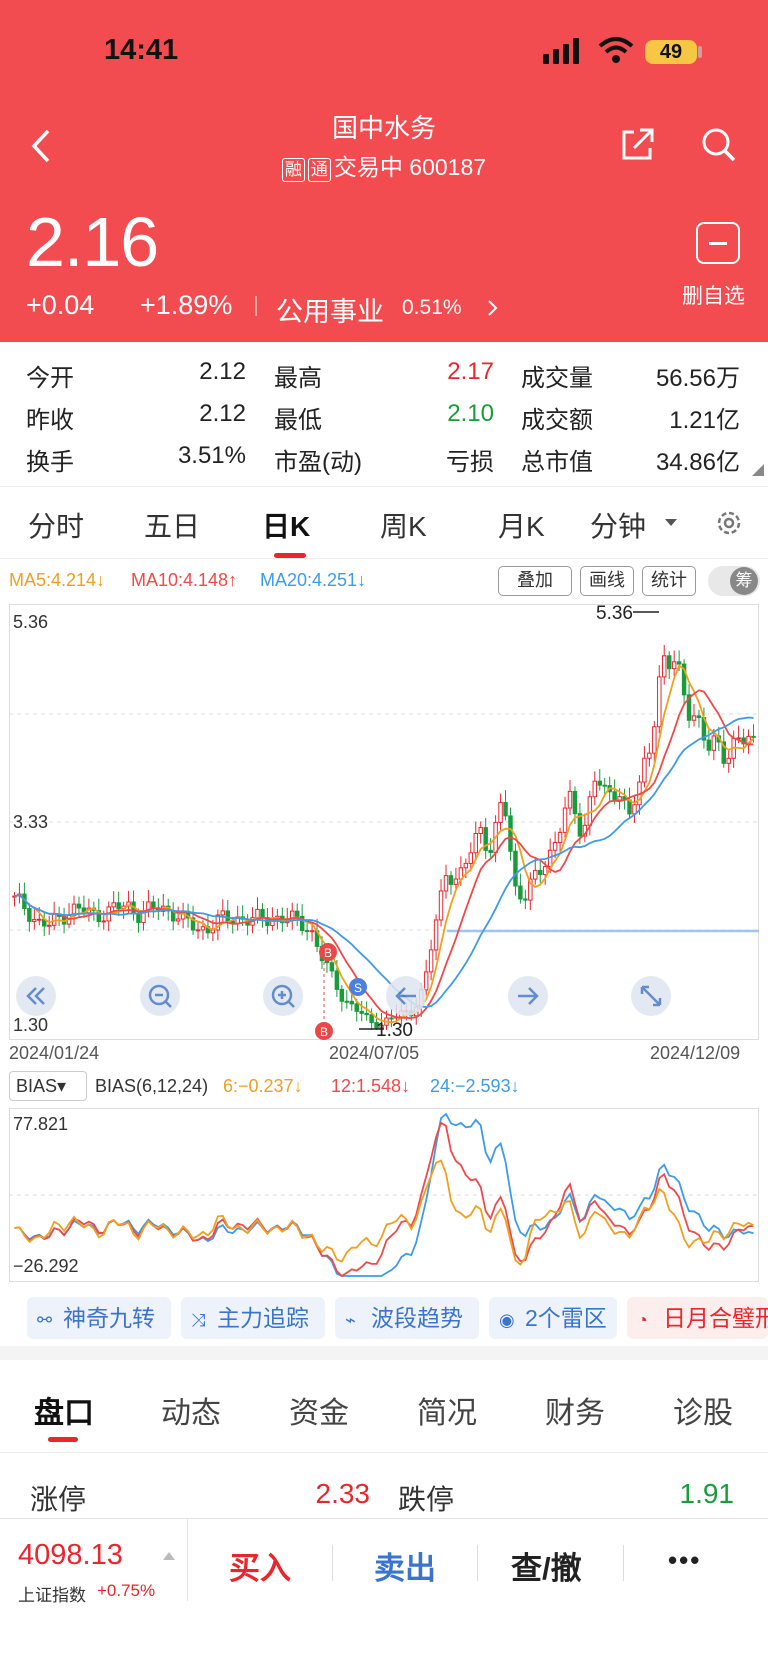 Image resolution: width=768 pixels, height=1665 pixels. I want to click on feature-risk-zones: ◉ 2个雷区, so click(553, 1318).